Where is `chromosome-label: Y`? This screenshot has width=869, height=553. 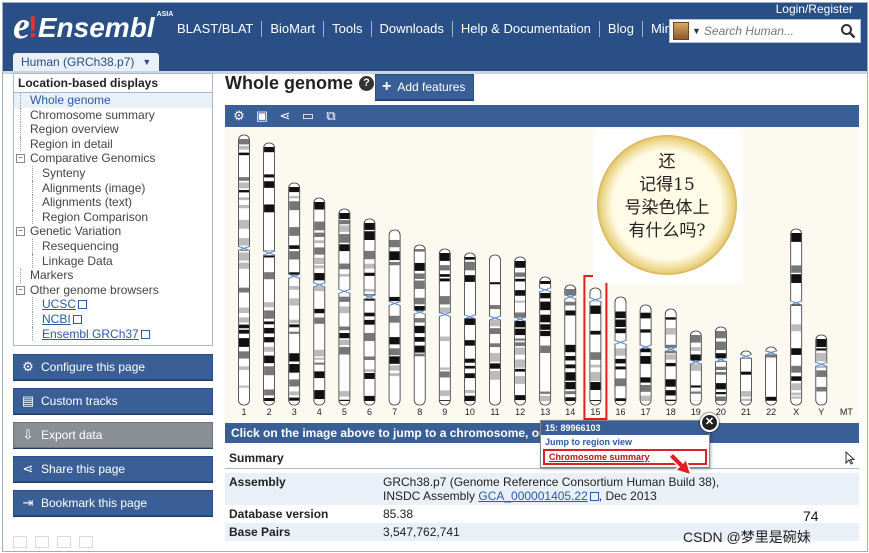
chromosome-label: Y is located at coordinates (821, 412).